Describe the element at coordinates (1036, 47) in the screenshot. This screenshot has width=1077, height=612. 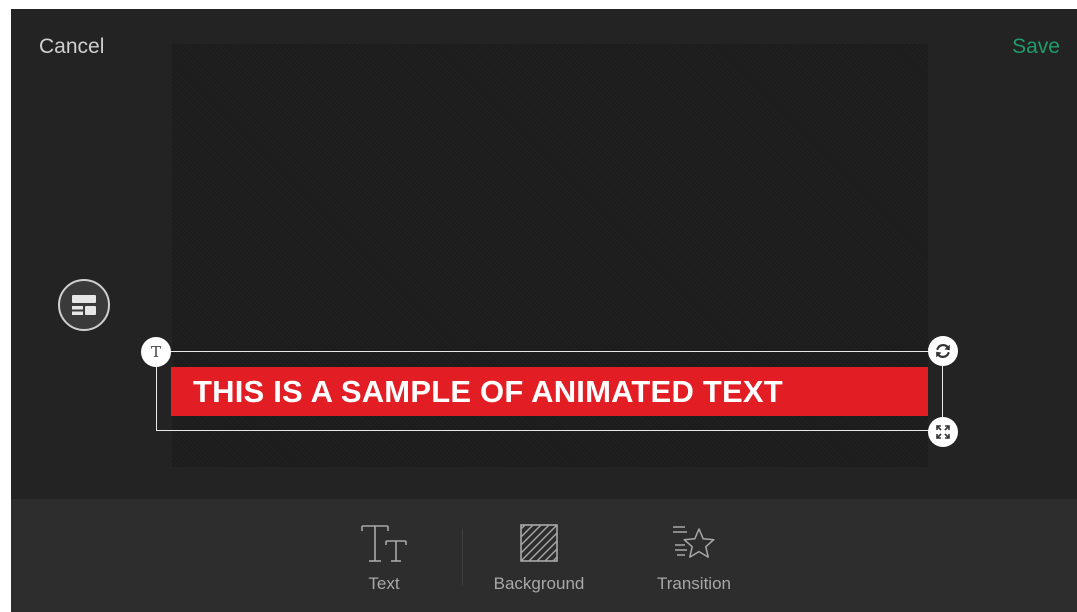
I see `save-button: Save` at that location.